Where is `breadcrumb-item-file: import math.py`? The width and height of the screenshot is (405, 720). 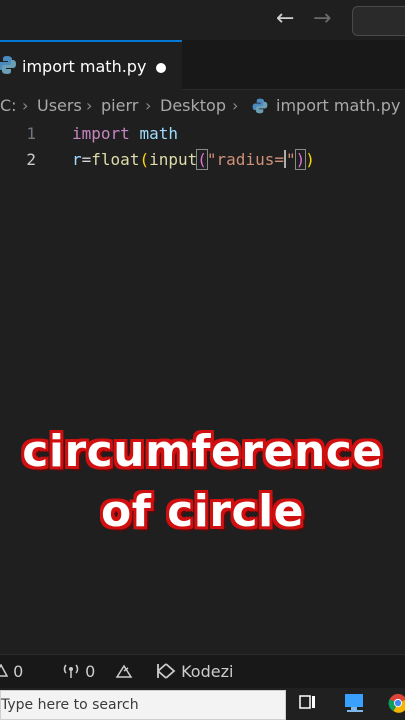
breadcrumb-item-file: import math.py is located at coordinates (338, 105).